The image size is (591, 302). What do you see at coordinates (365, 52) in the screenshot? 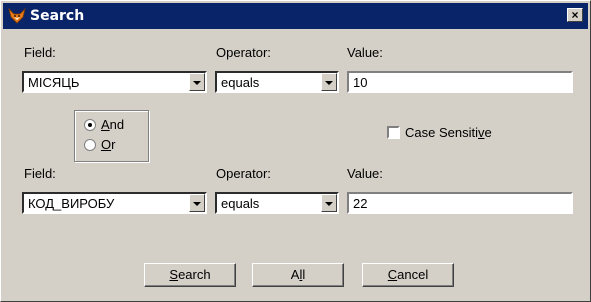
I see `value-label-1: Value:` at bounding box center [365, 52].